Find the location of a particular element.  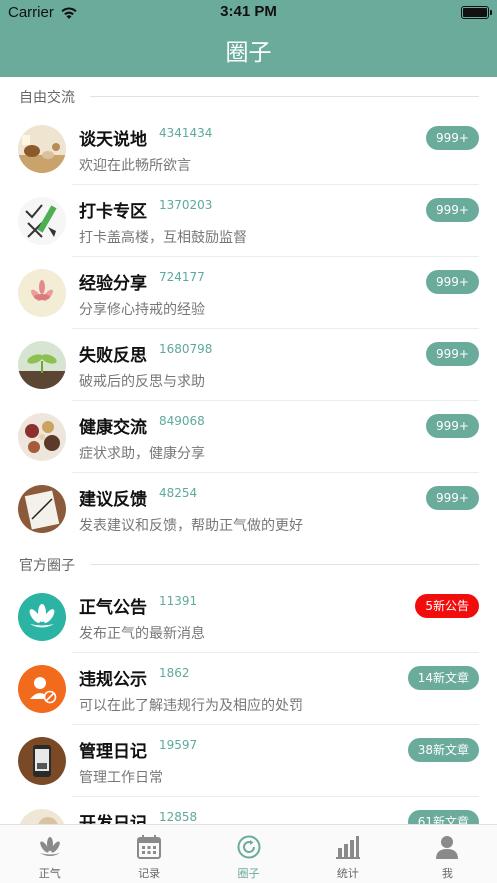

notebook-avatar is located at coordinates (42, 509).